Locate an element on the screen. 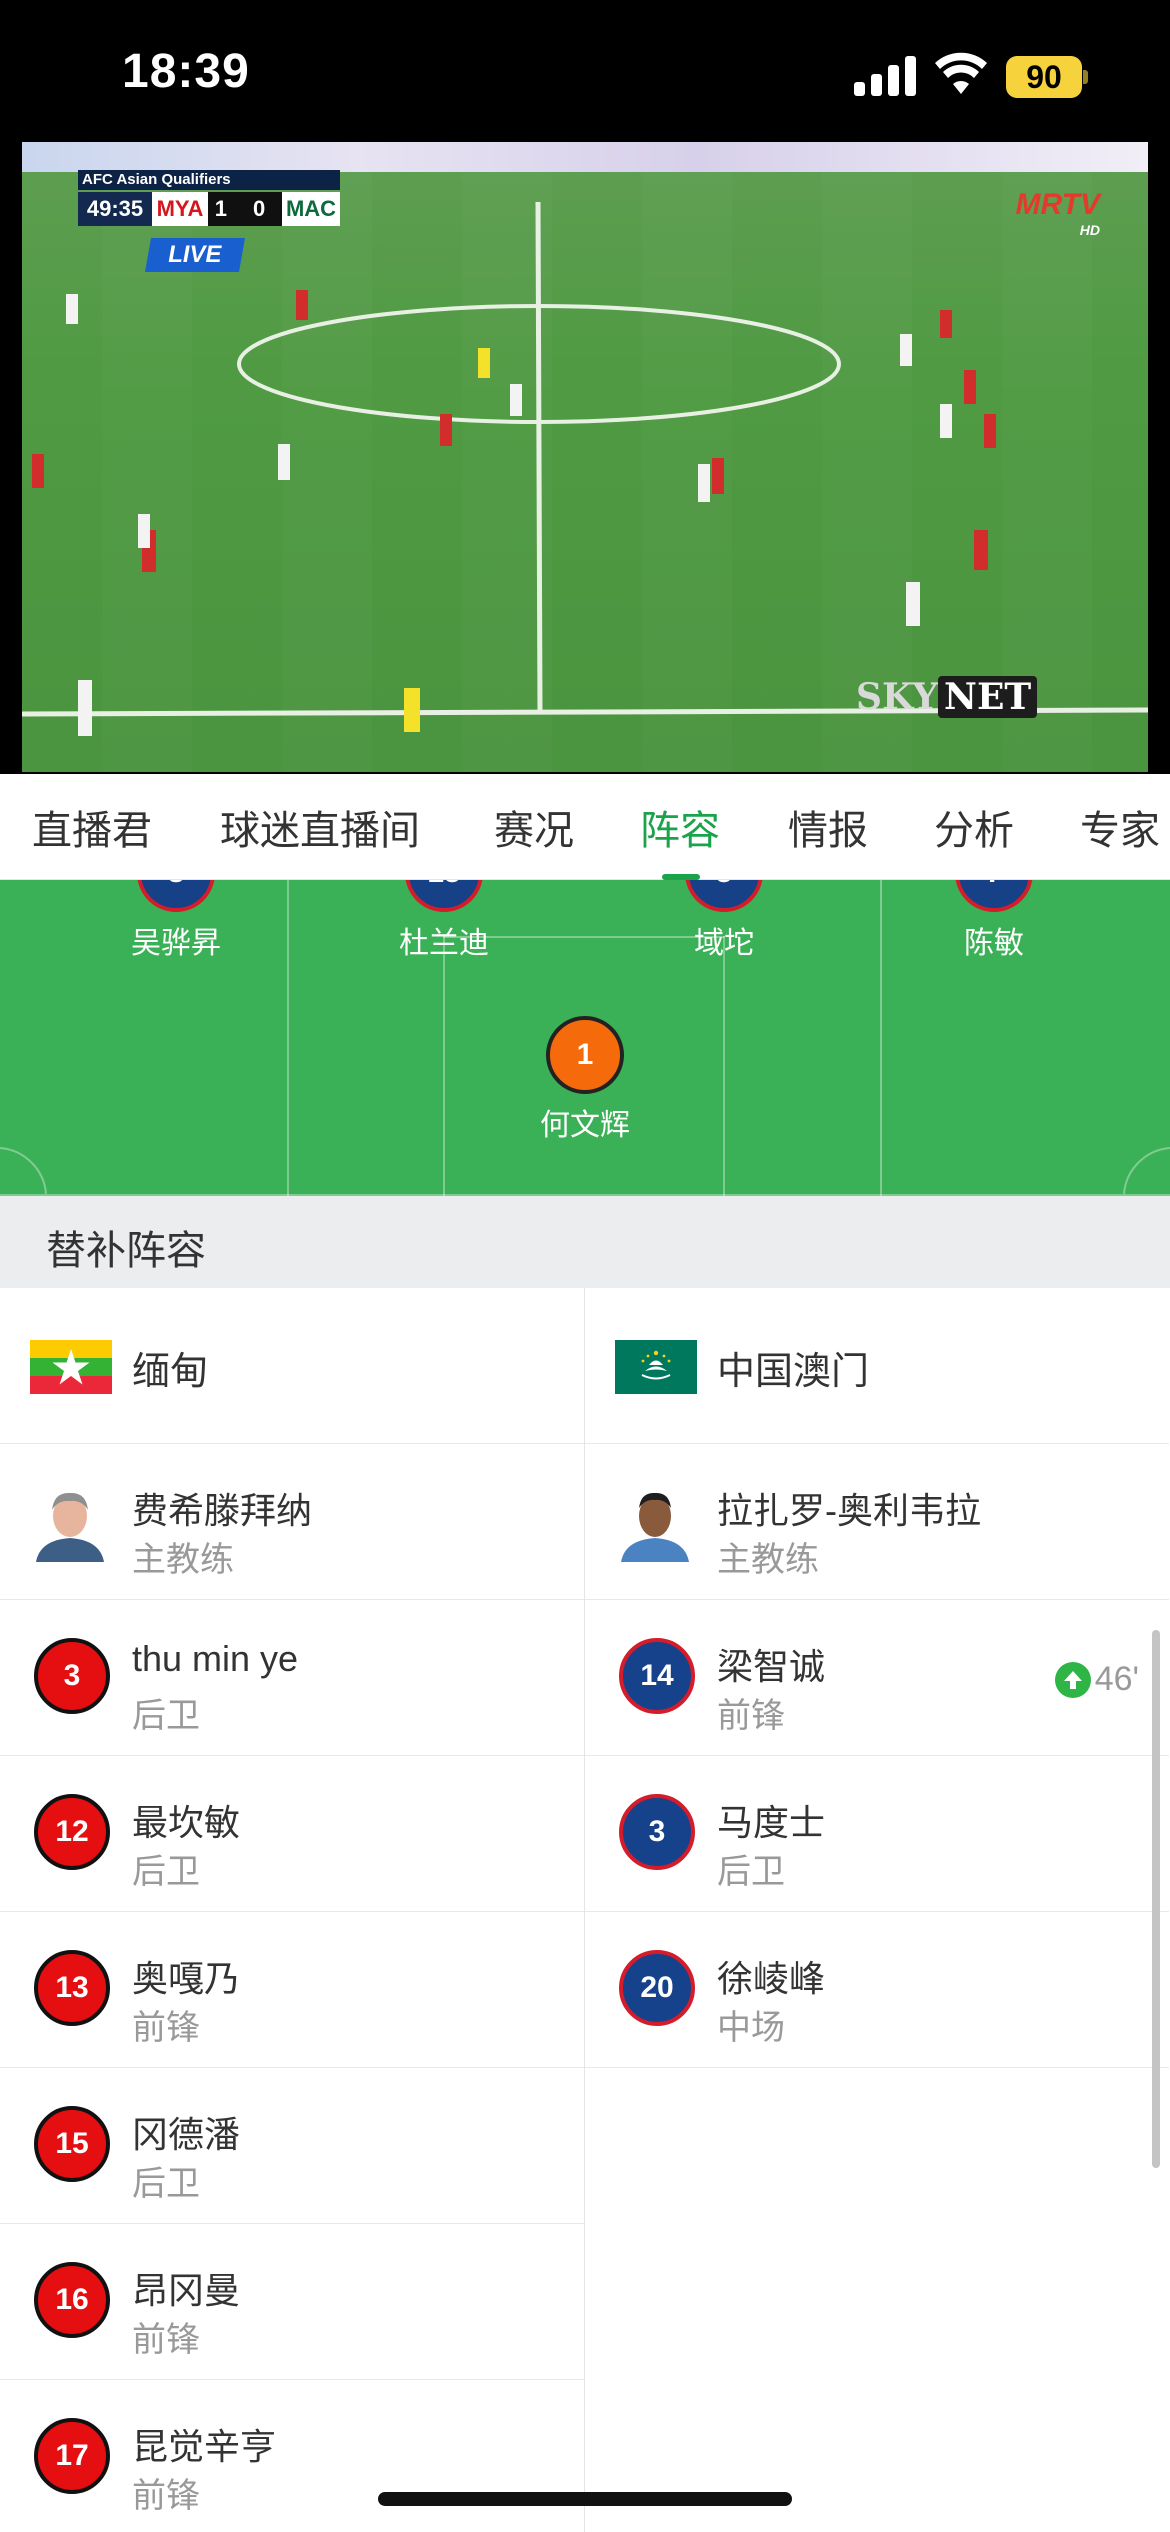  coach-row: 拉扎罗-奥利韦拉 主教练 is located at coordinates (877, 1522).